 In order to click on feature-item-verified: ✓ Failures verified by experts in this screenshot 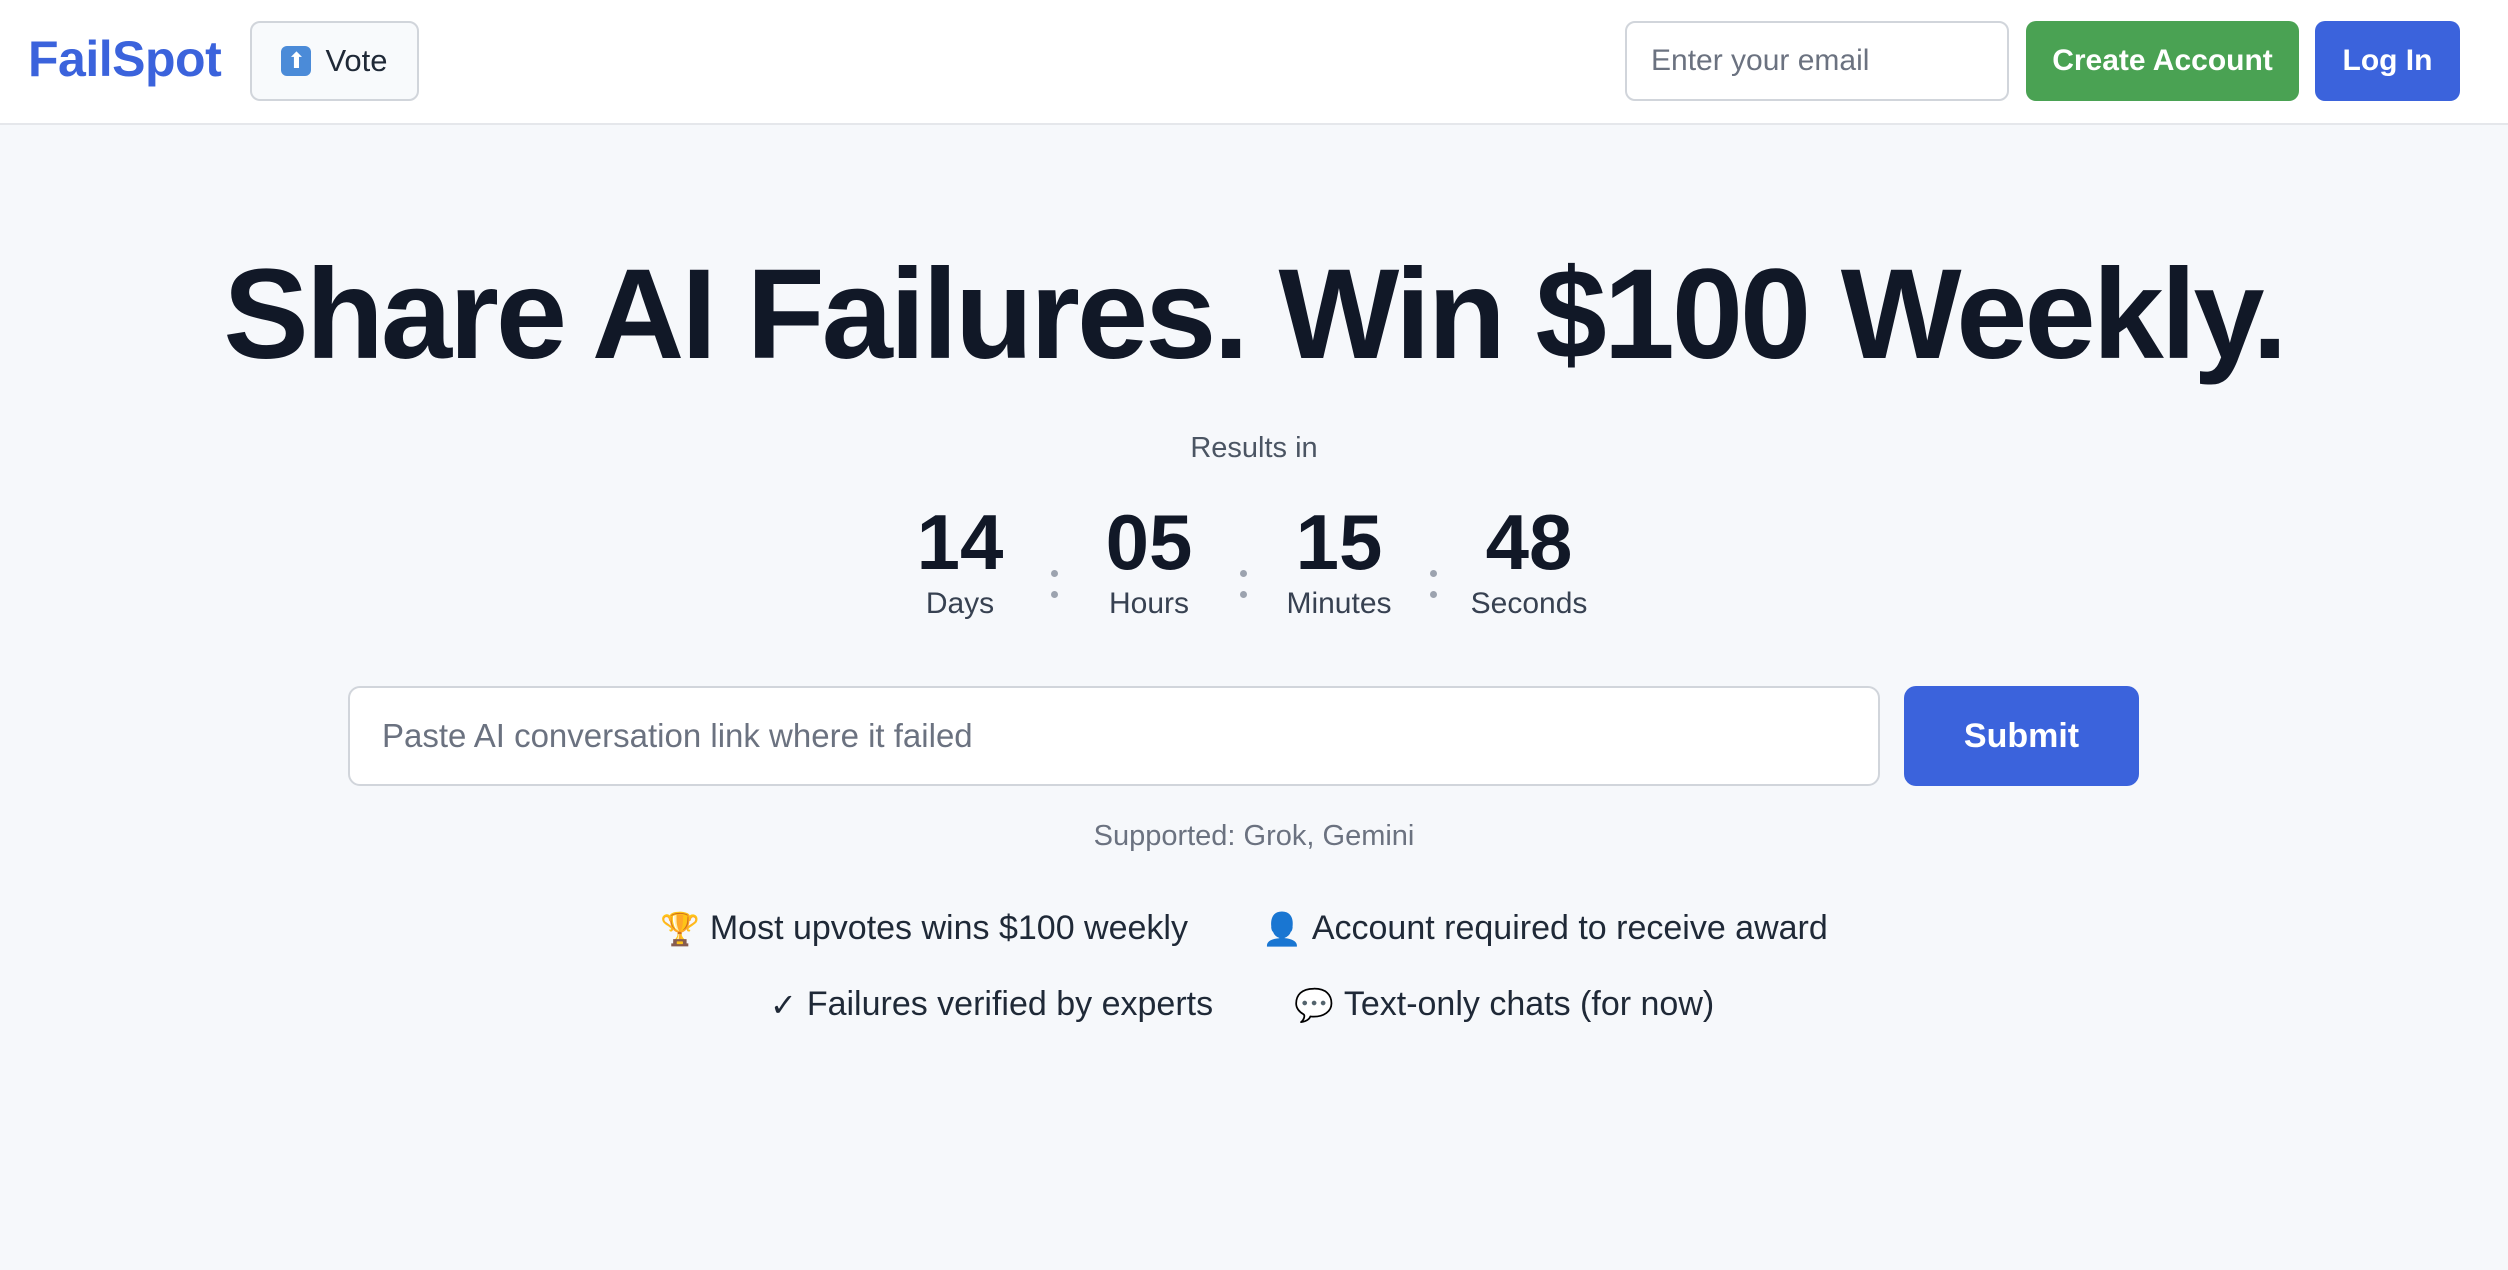, I will do `click(991, 1004)`.